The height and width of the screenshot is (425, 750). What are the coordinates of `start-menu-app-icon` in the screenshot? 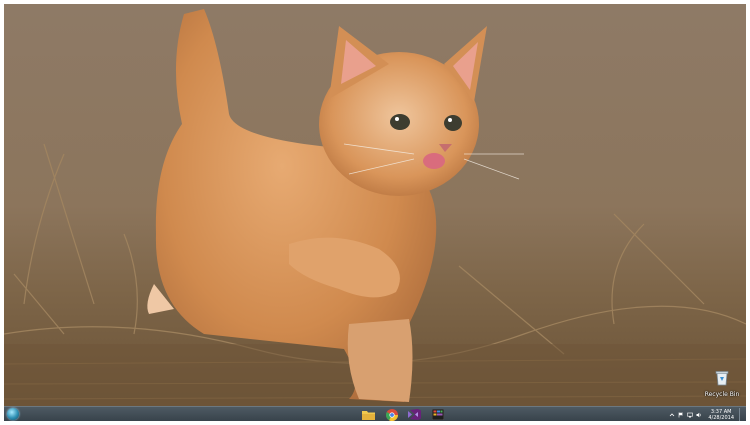 It's located at (437, 414).